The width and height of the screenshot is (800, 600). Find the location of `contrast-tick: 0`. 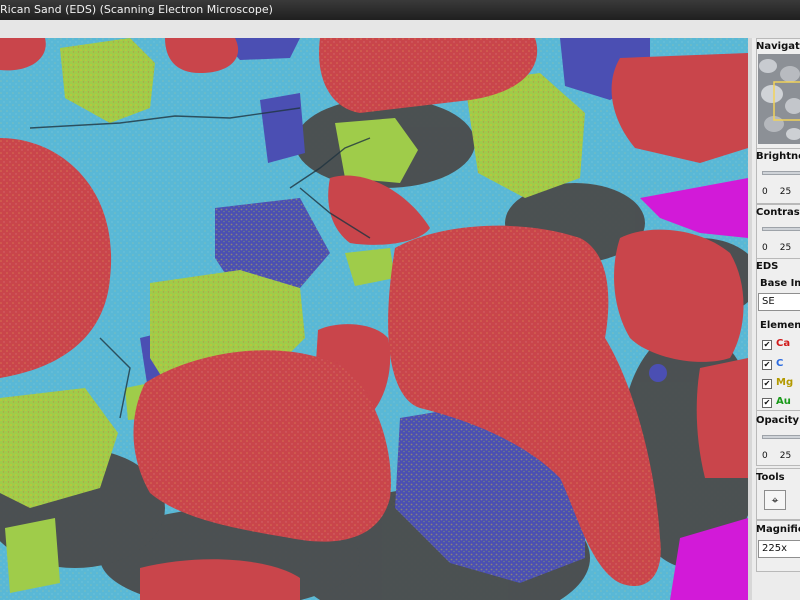

contrast-tick: 0 is located at coordinates (765, 248).